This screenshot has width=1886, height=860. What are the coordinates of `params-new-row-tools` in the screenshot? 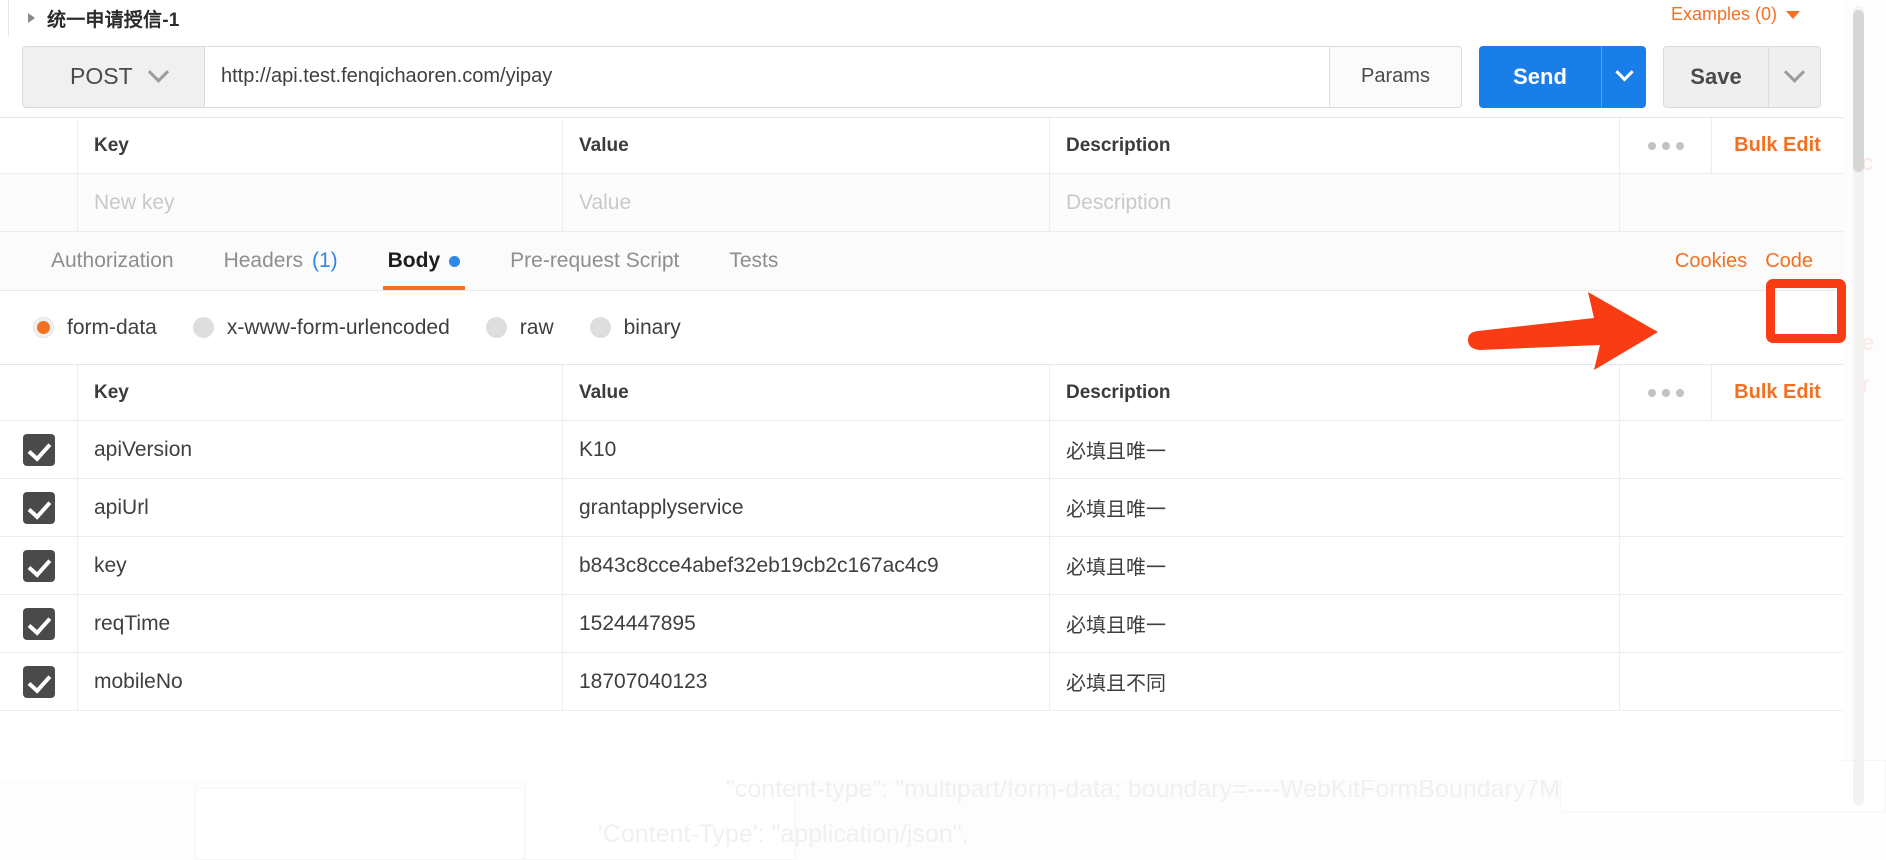 It's located at (1731, 202).